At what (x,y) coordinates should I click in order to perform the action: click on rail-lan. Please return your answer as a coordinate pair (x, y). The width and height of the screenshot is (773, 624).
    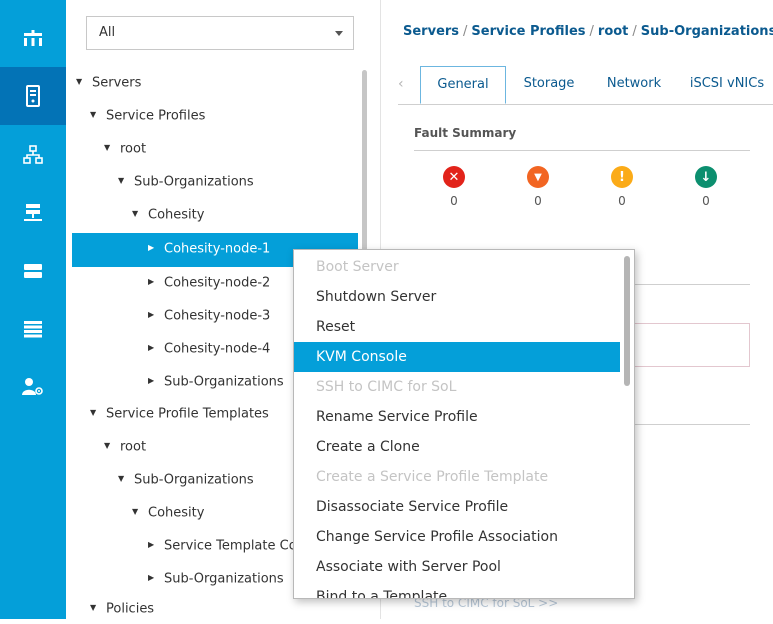
    Looking at the image, I should click on (33, 155).